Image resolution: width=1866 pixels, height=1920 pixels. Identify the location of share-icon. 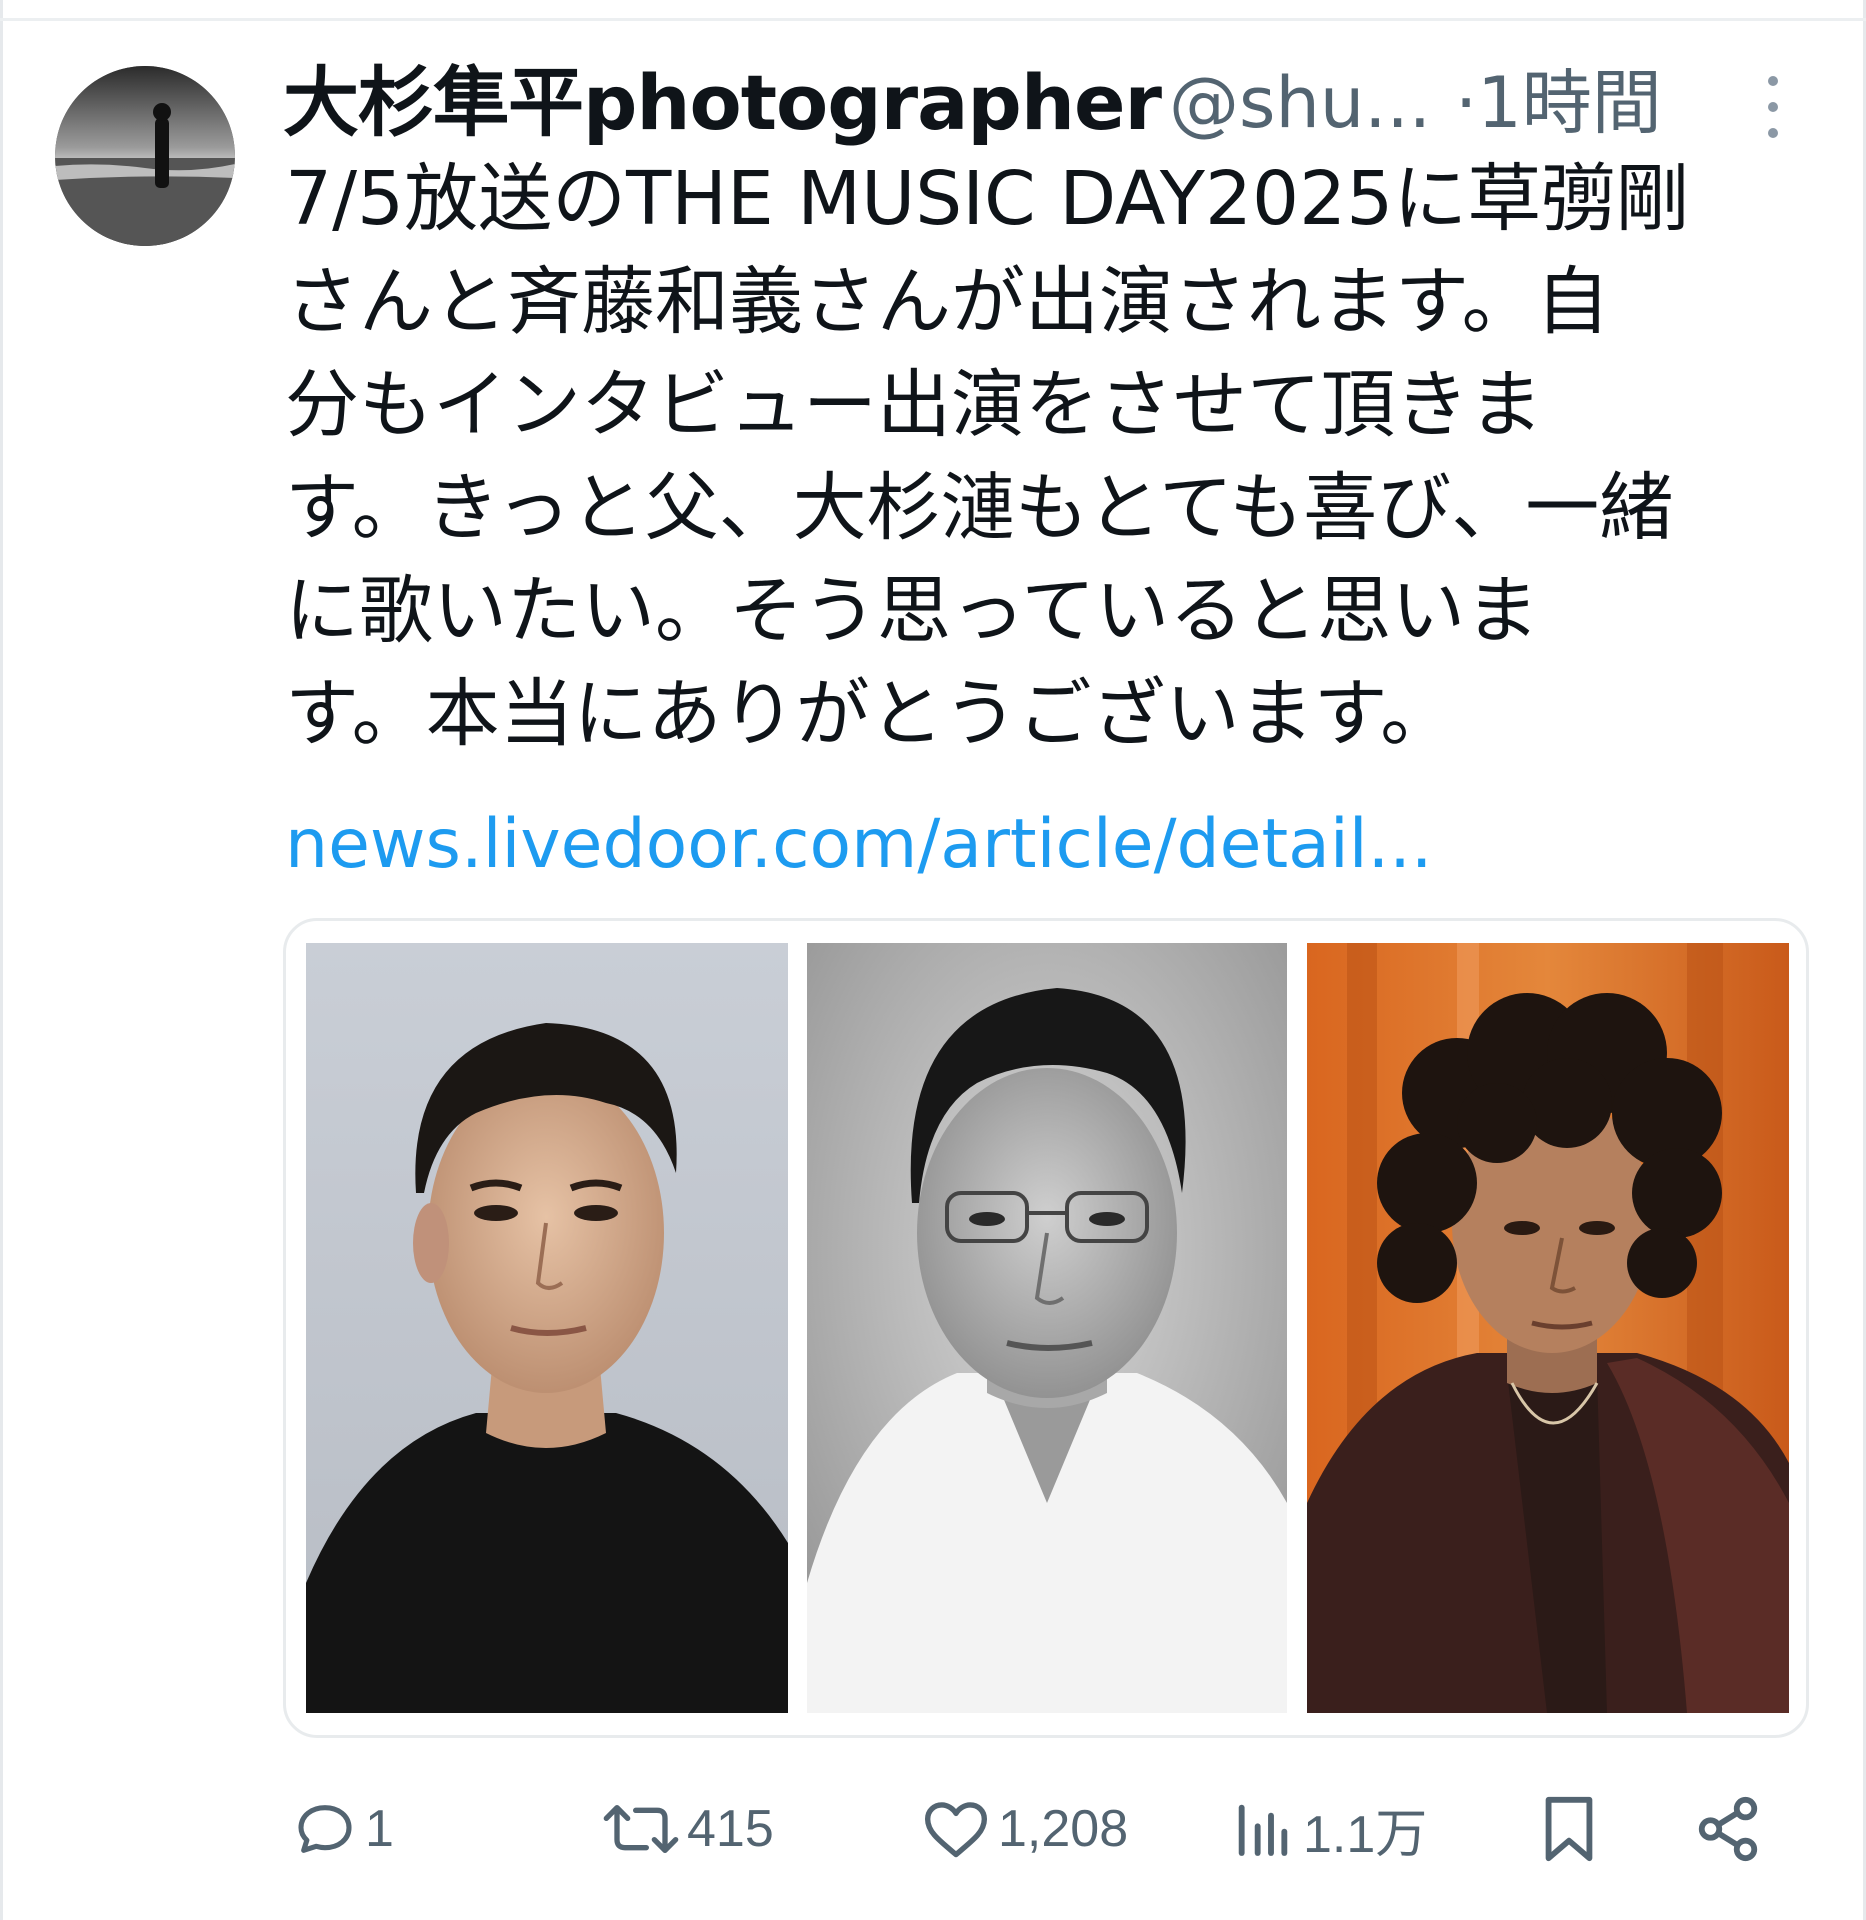
(1728, 1829).